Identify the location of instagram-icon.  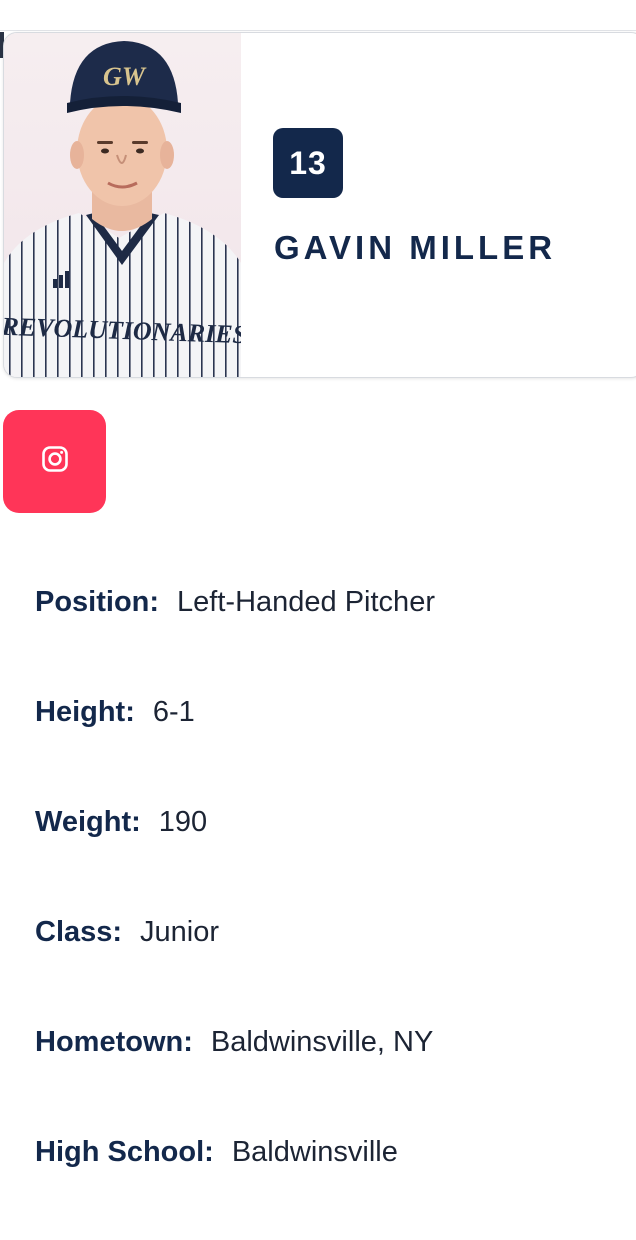
(55, 461).